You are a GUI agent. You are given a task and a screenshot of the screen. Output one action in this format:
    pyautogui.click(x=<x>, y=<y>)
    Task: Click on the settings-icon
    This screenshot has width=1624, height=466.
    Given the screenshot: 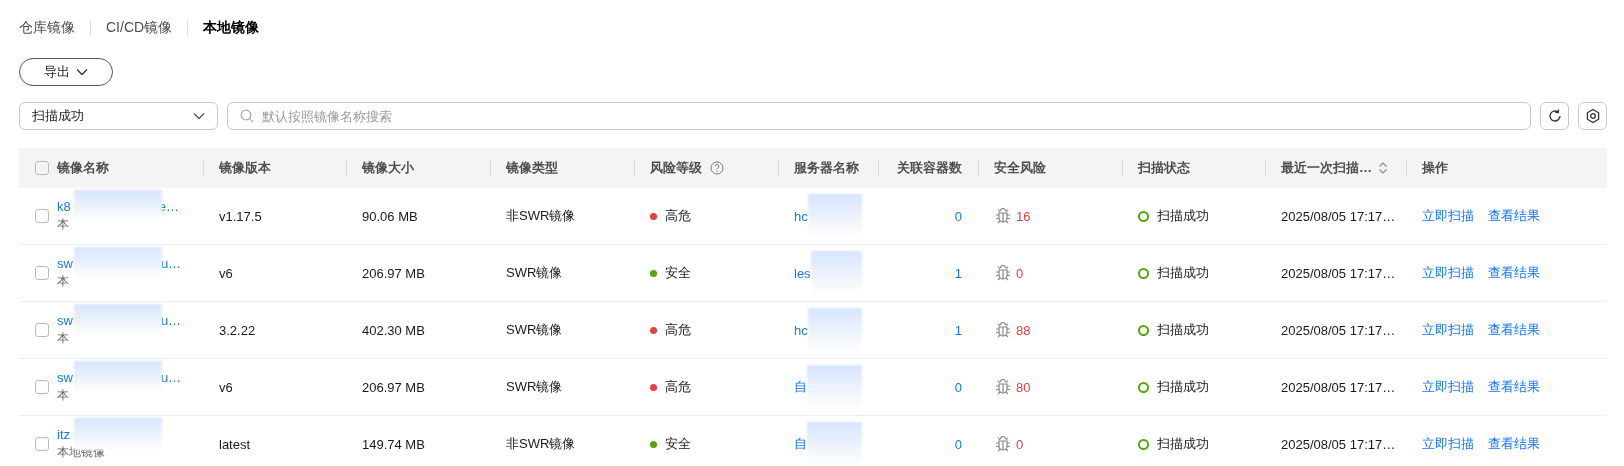 What is the action you would take?
    pyautogui.click(x=1592, y=116)
    